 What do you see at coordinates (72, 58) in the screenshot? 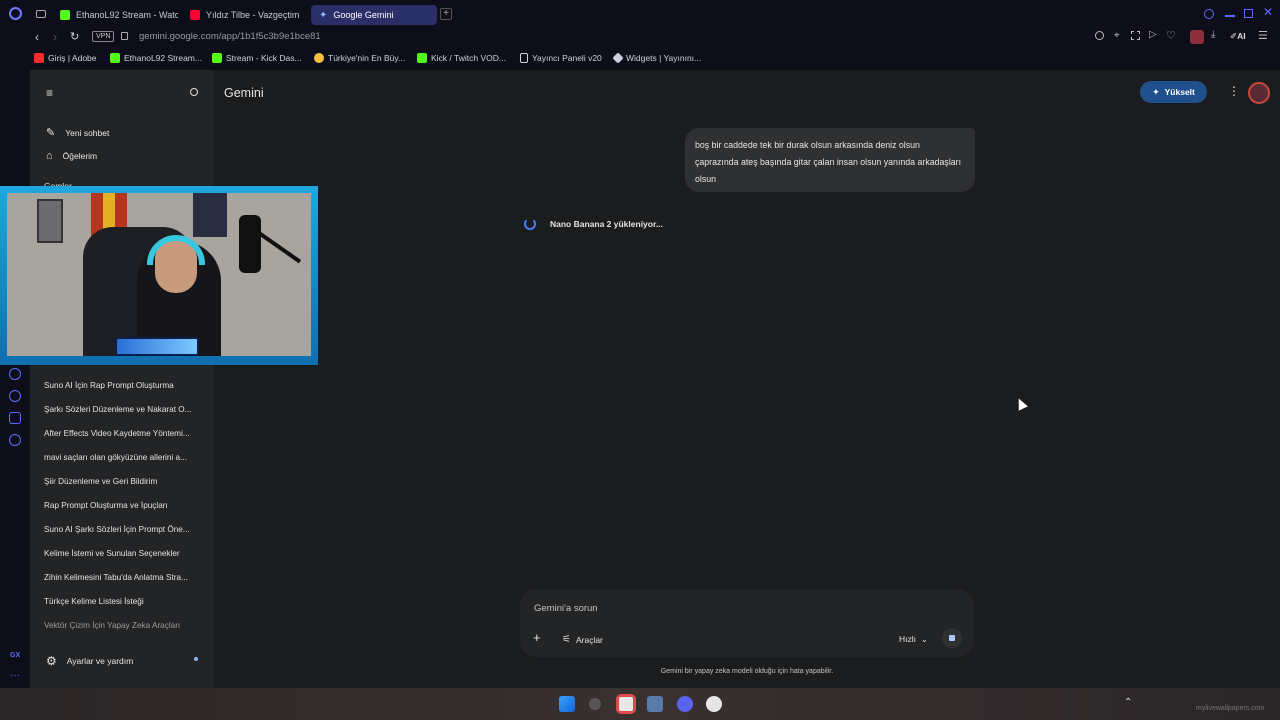
I see `bookmark-label: Giriş | Adobe` at bounding box center [72, 58].